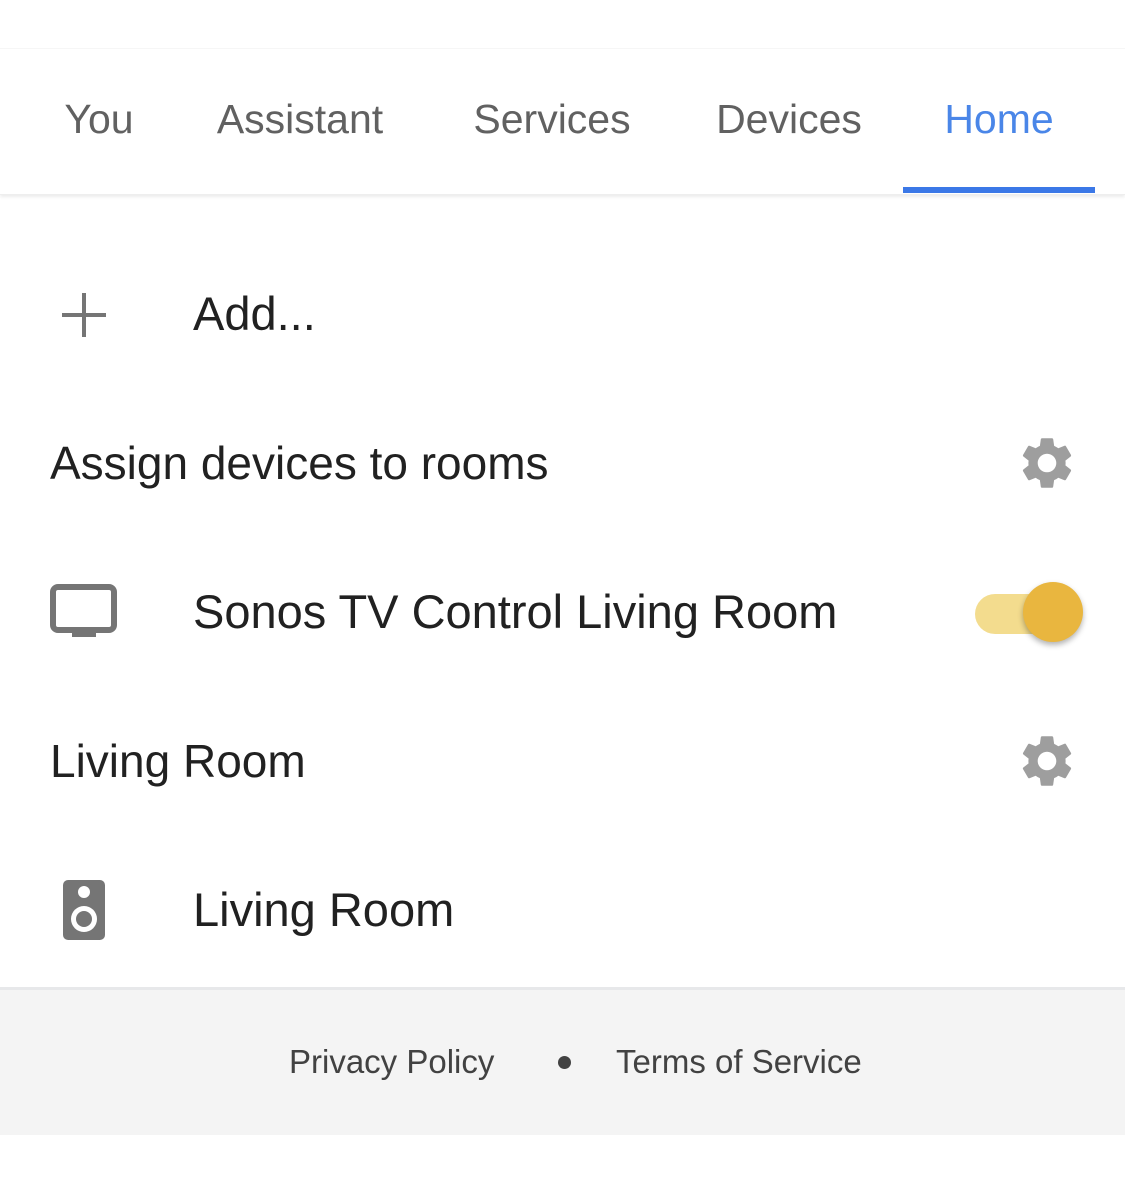  What do you see at coordinates (552, 121) in the screenshot?
I see `tab-services: Services` at bounding box center [552, 121].